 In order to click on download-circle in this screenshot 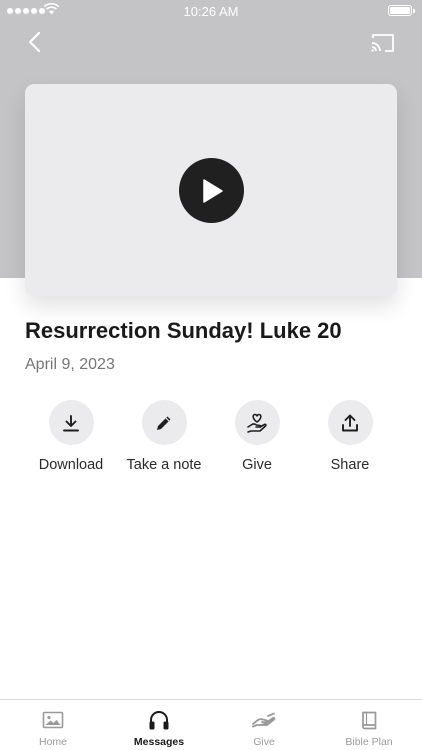, I will do `click(71, 422)`.